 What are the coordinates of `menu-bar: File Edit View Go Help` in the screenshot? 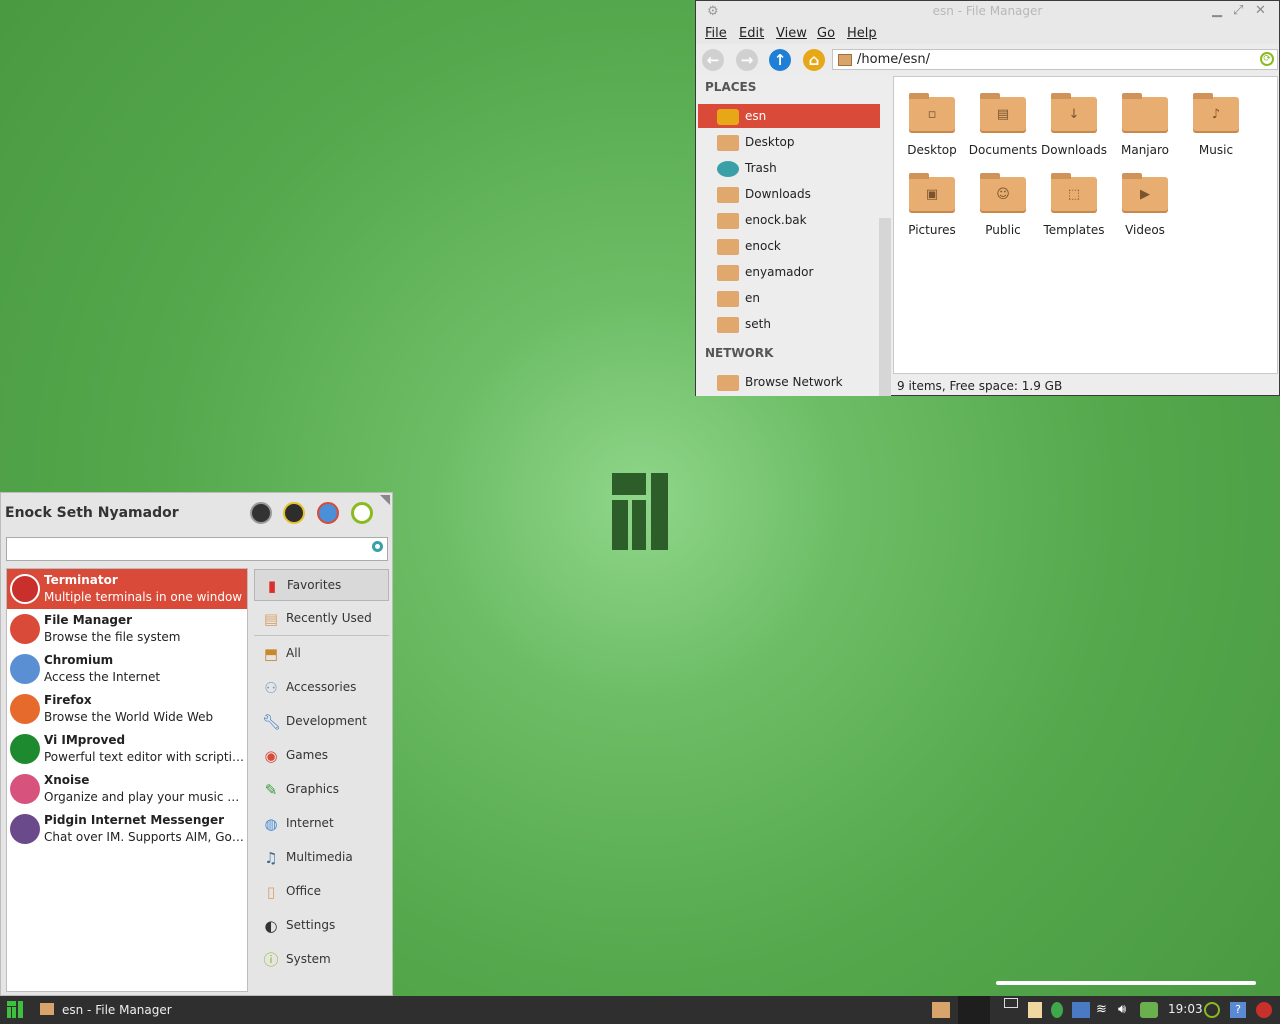 It's located at (987, 33).